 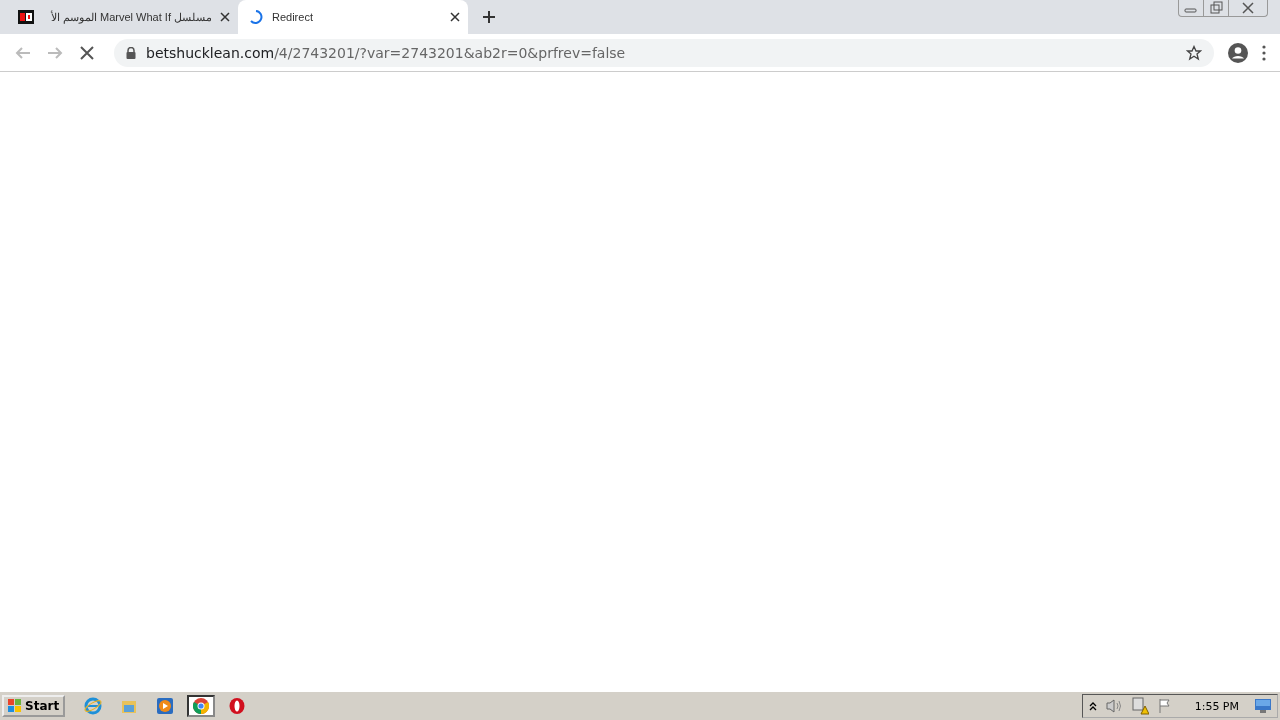 I want to click on start-button: Start, so click(x=34, y=706).